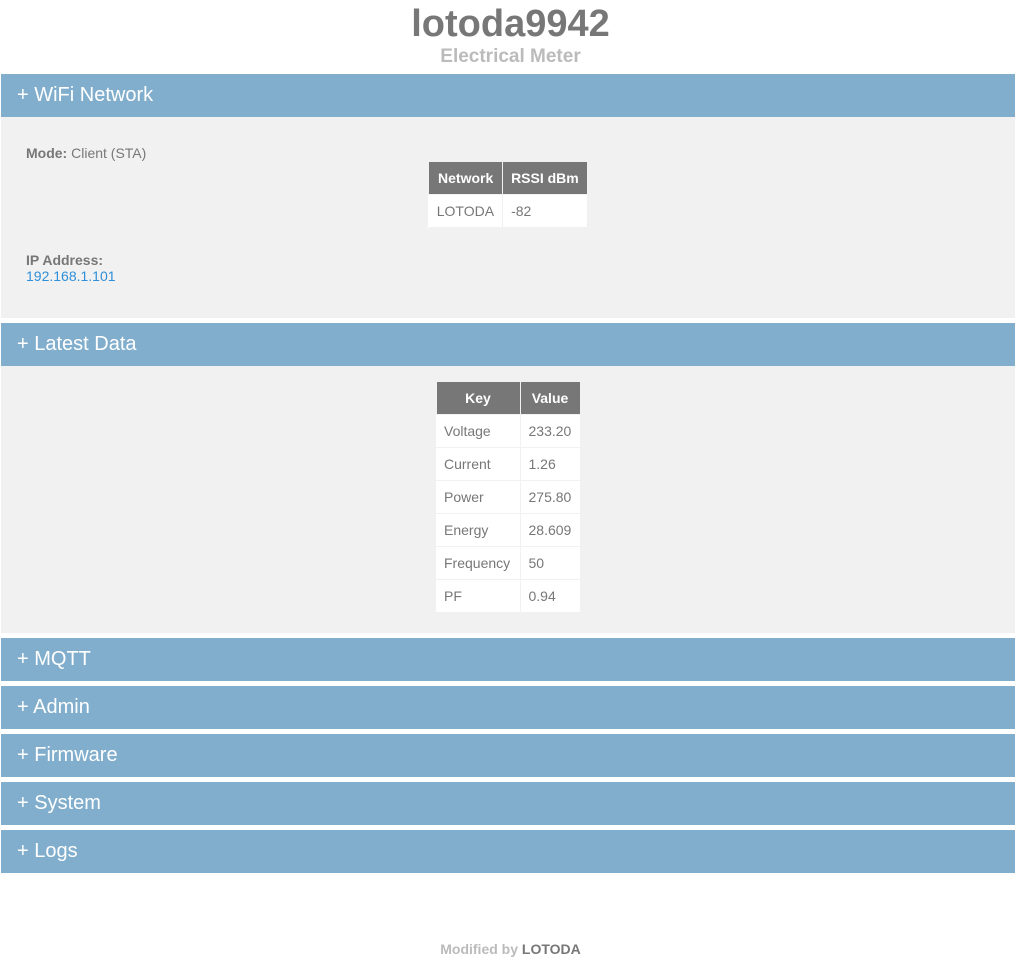  Describe the element at coordinates (478, 497) in the screenshot. I see `key-cell: Power` at that location.